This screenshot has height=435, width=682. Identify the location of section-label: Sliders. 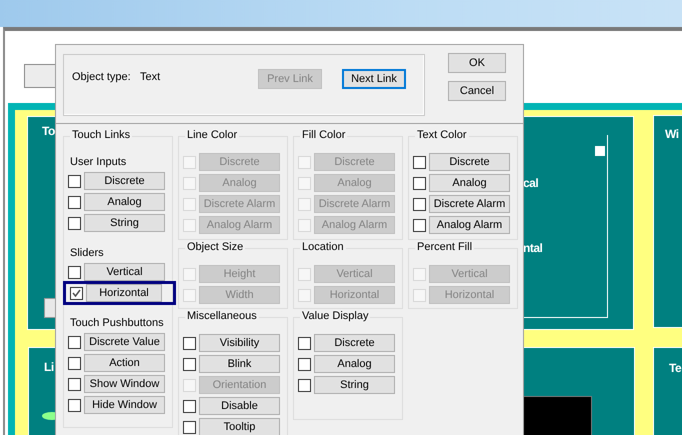
(87, 253).